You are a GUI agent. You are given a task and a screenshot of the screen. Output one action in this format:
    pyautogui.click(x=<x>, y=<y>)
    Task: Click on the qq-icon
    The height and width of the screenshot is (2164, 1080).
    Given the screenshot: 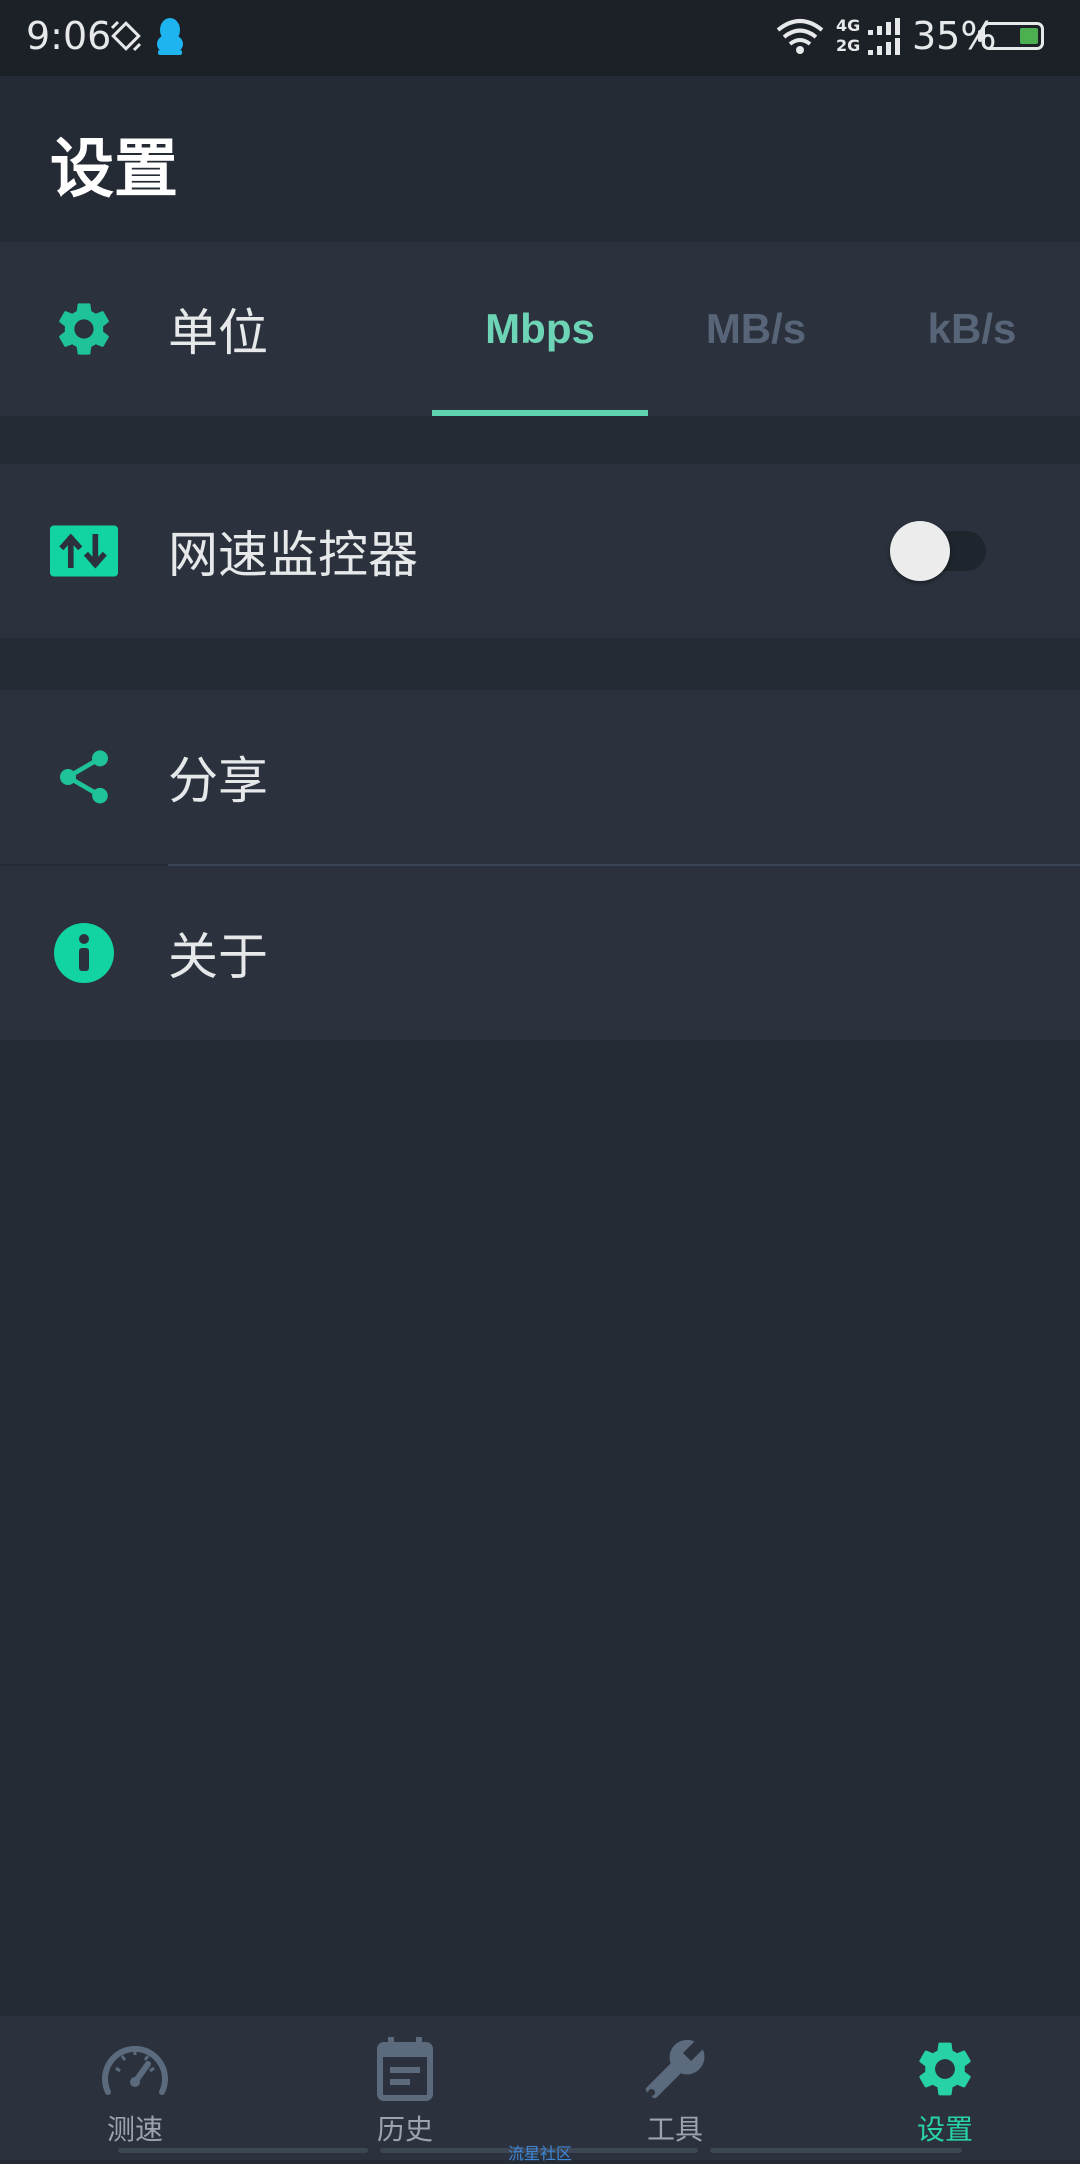 What is the action you would take?
    pyautogui.click(x=170, y=38)
    